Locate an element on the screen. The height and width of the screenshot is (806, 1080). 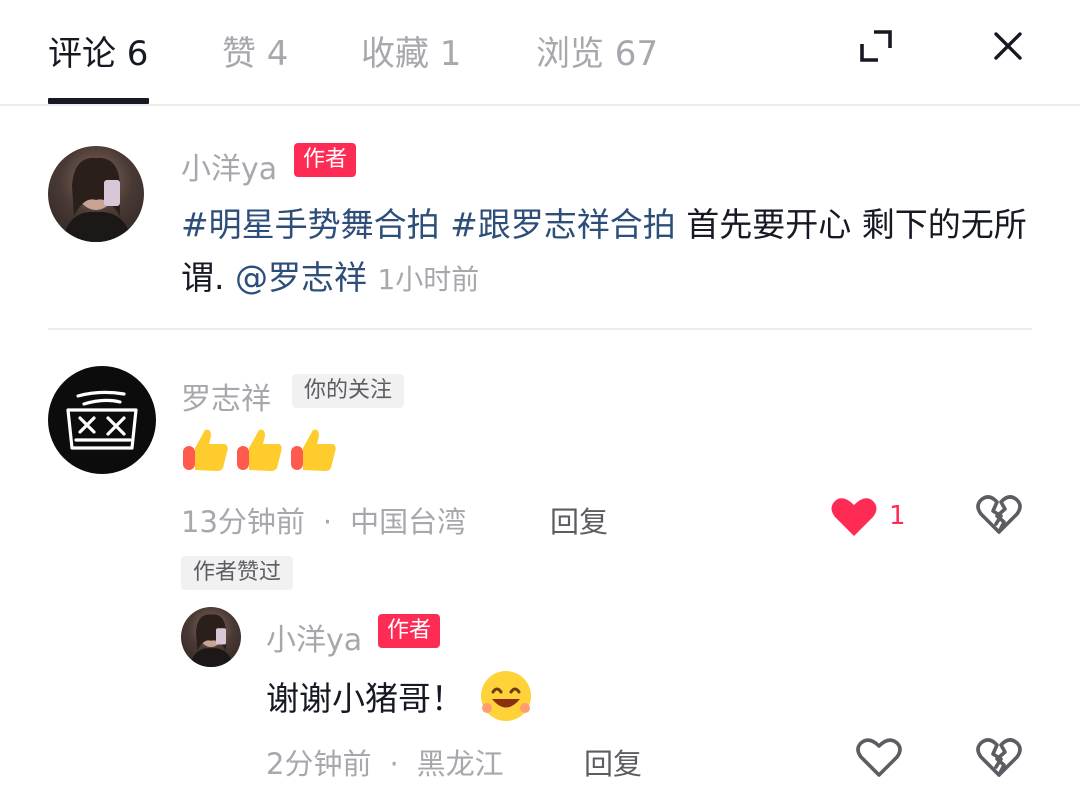
comment-location: 中国台湾 is located at coordinates (408, 522).